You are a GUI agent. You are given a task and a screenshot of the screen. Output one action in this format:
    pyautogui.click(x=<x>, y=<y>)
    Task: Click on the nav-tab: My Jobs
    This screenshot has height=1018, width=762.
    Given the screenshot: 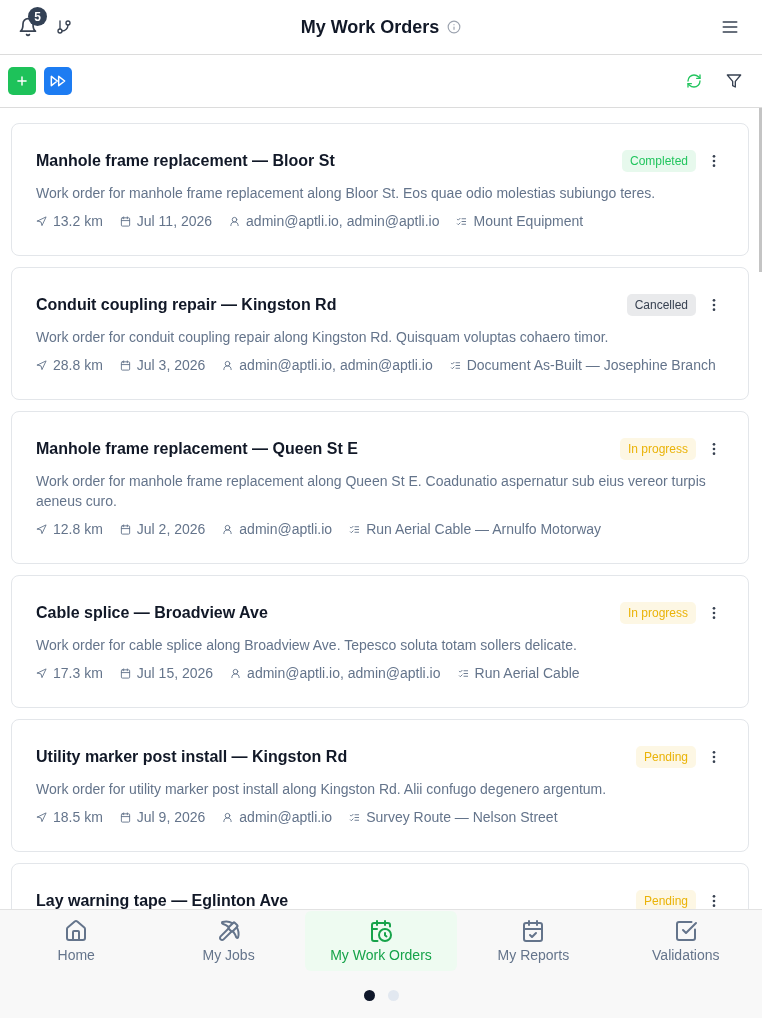 What is the action you would take?
    pyautogui.click(x=228, y=941)
    